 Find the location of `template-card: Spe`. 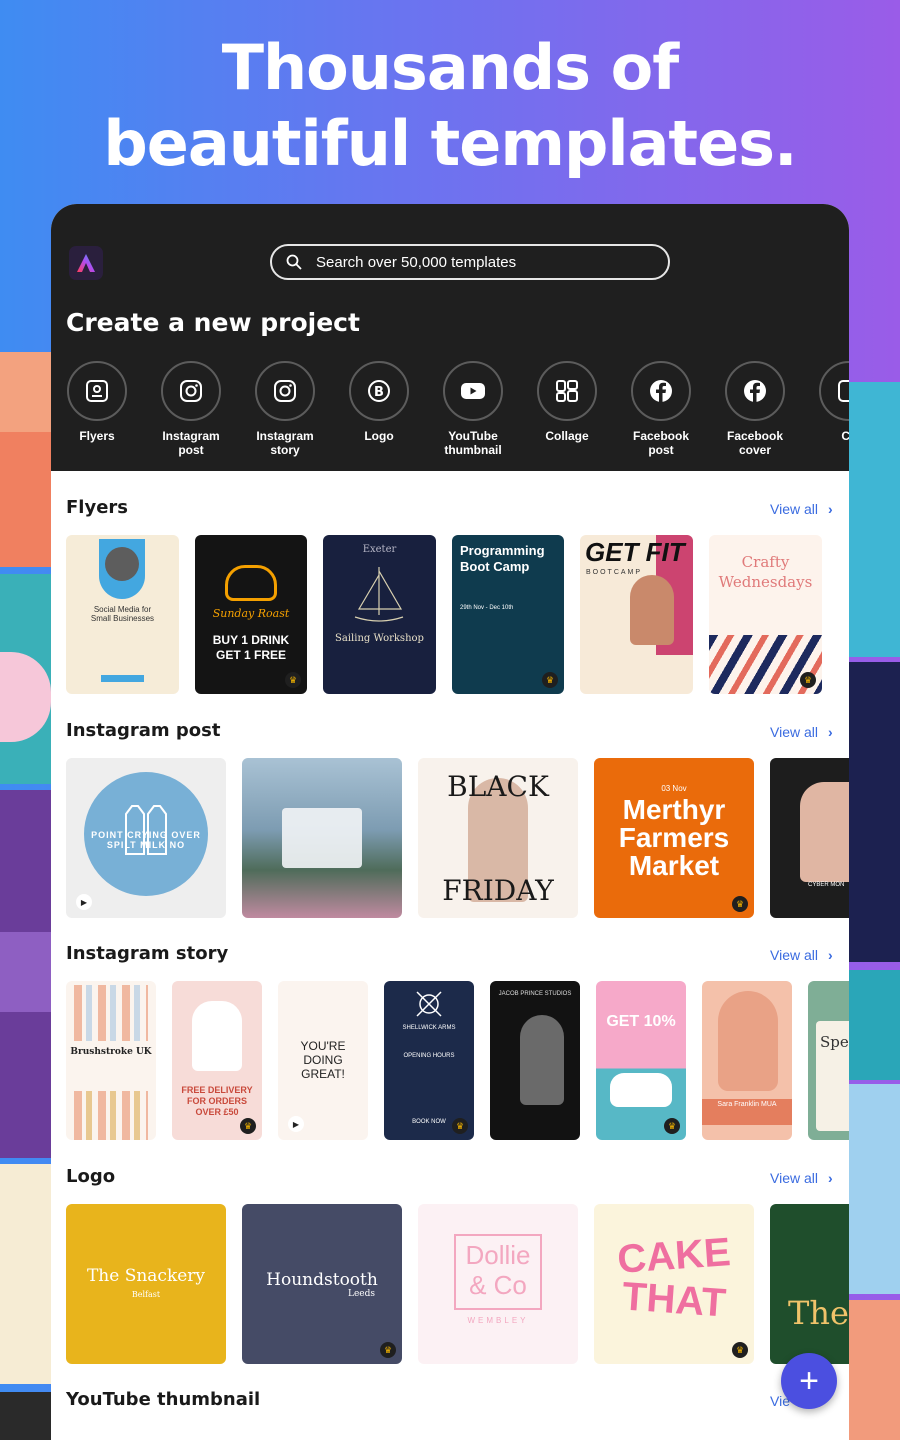

template-card: Spe is located at coordinates (828, 1060).